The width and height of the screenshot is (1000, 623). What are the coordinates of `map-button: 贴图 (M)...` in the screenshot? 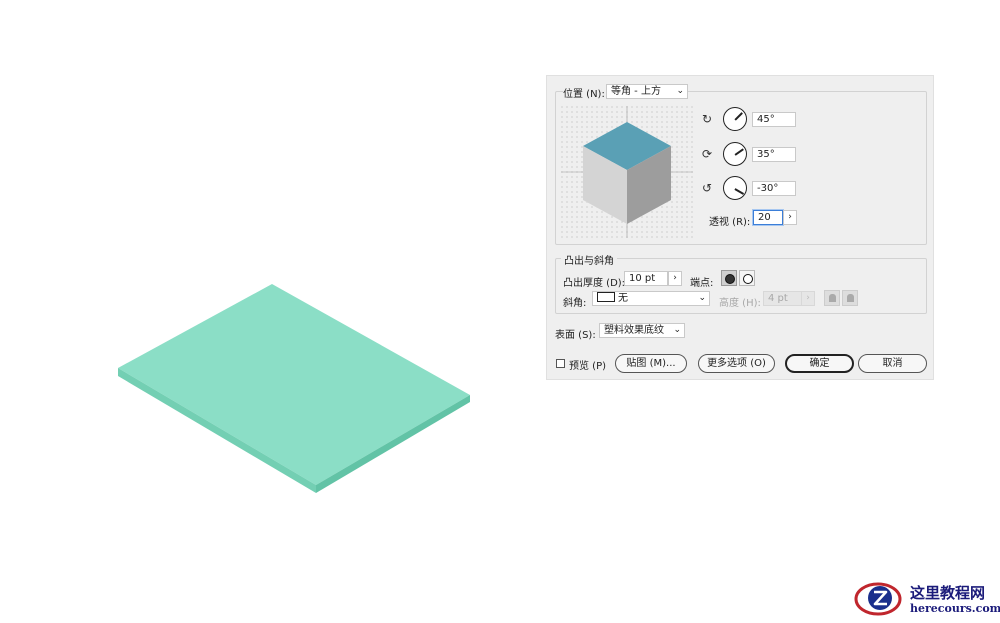 It's located at (651, 363).